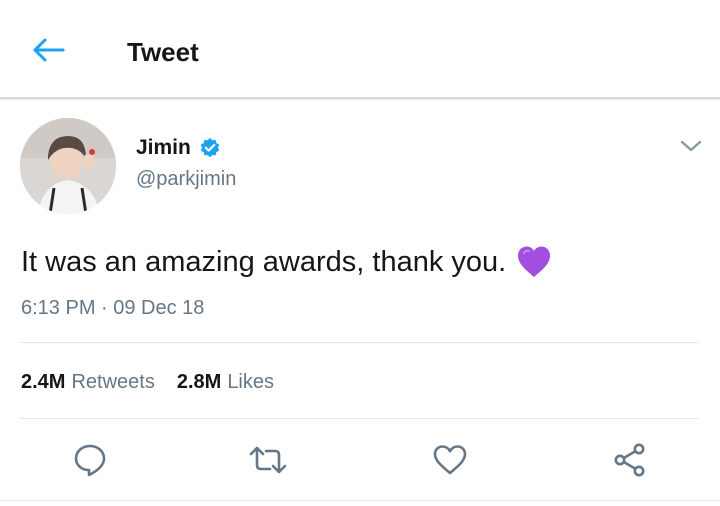 The width and height of the screenshot is (720, 506). I want to click on verified-badge-icon, so click(210, 148).